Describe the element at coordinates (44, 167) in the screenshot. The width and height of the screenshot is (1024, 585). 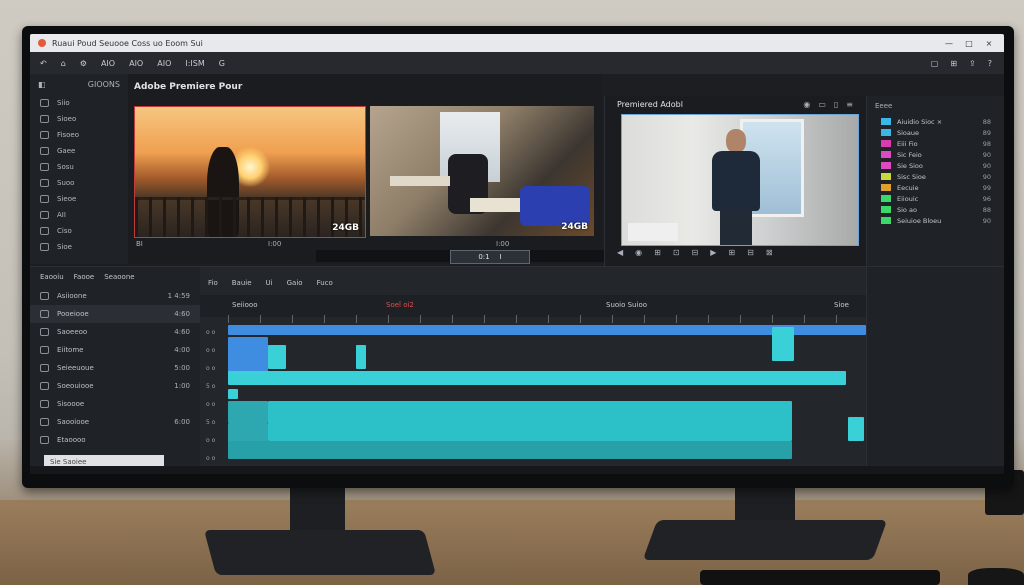
I see `tool-icon` at that location.